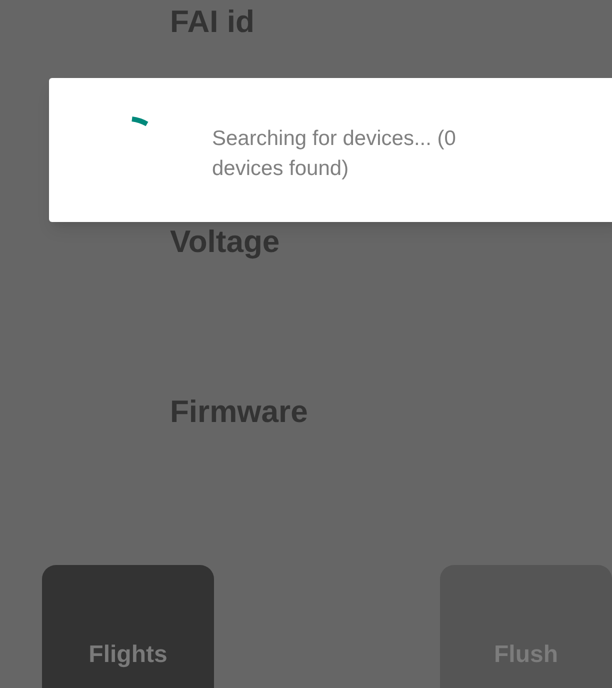  What do you see at coordinates (140, 121) in the screenshot?
I see `loading-spinner-icon` at bounding box center [140, 121].